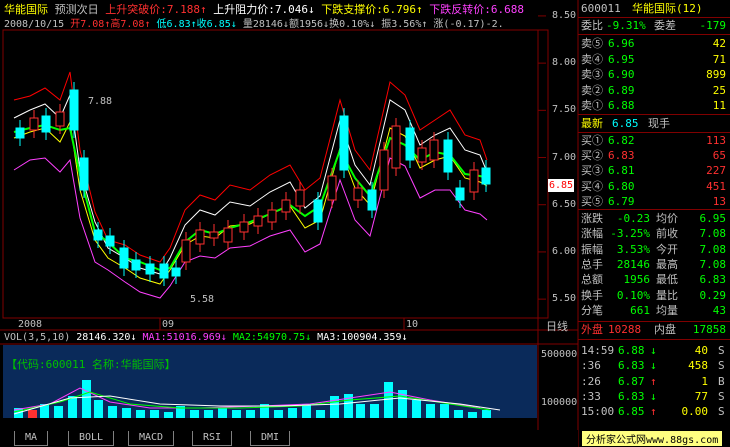  Describe the element at coordinates (592, 310) in the screenshot. I see `stat-label: 分笔` at that location.